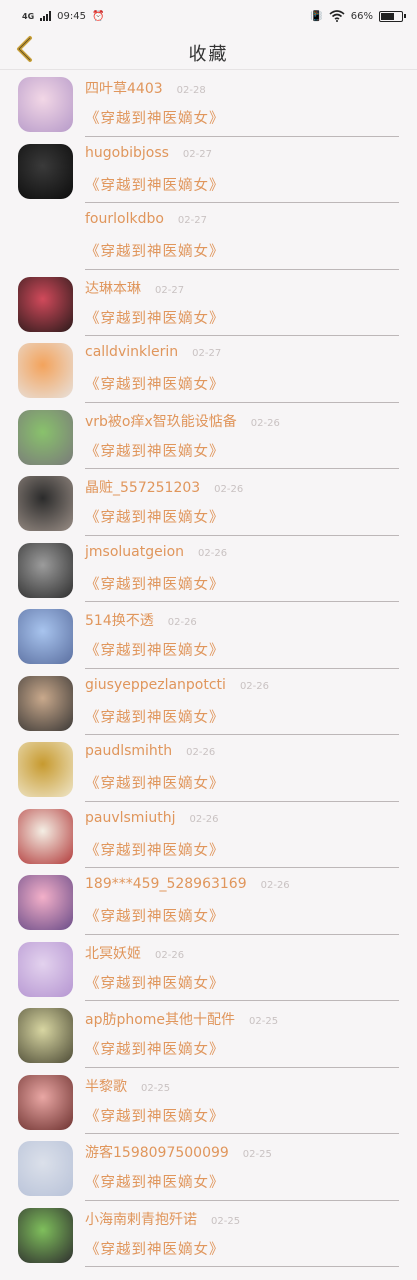  Describe the element at coordinates (113, 288) in the screenshot. I see `username: 达琳本琳` at that location.